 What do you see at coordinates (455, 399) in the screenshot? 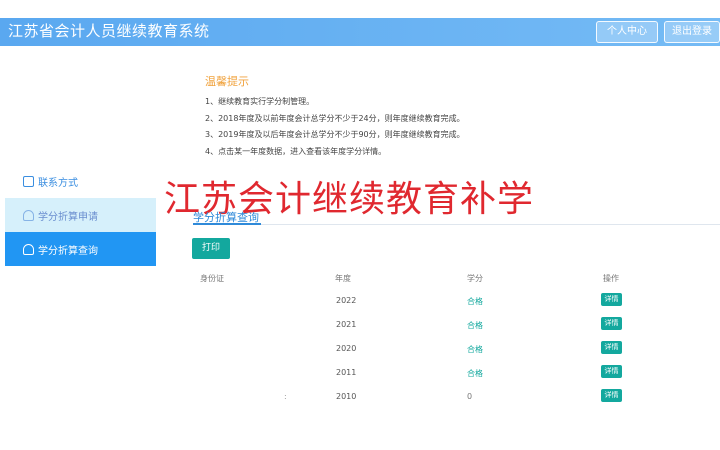
I see `table-row: : 2010 0 详情` at bounding box center [455, 399].